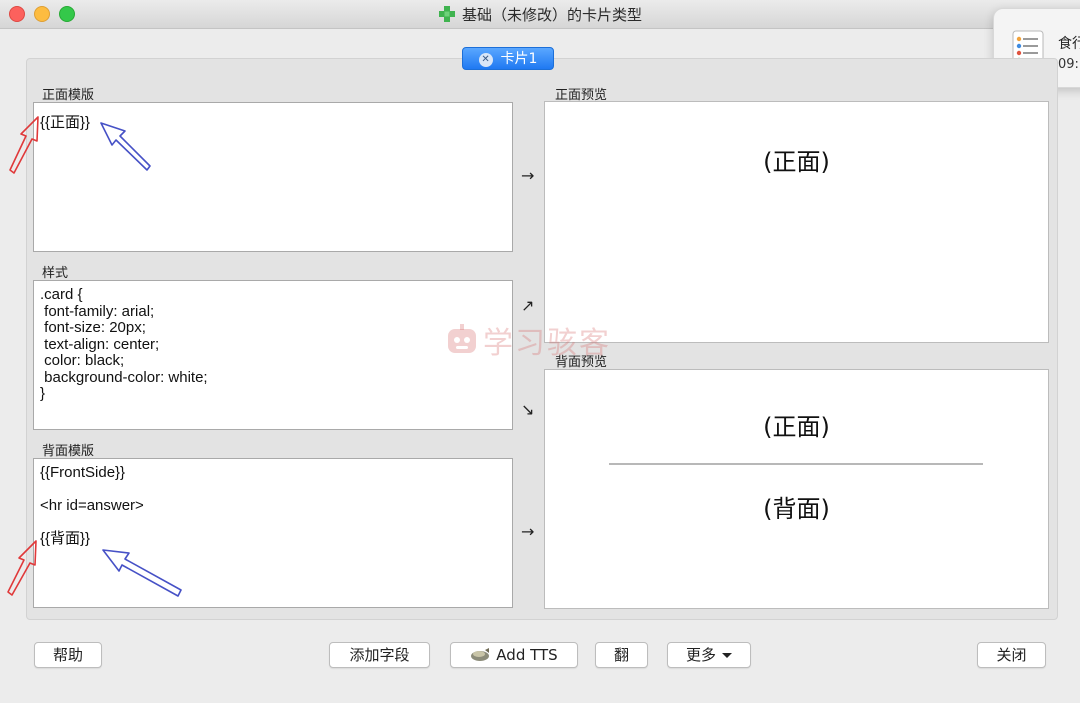 The image size is (1080, 703). What do you see at coordinates (1069, 44) in the screenshot?
I see `notification-title: 食行` at bounding box center [1069, 44].